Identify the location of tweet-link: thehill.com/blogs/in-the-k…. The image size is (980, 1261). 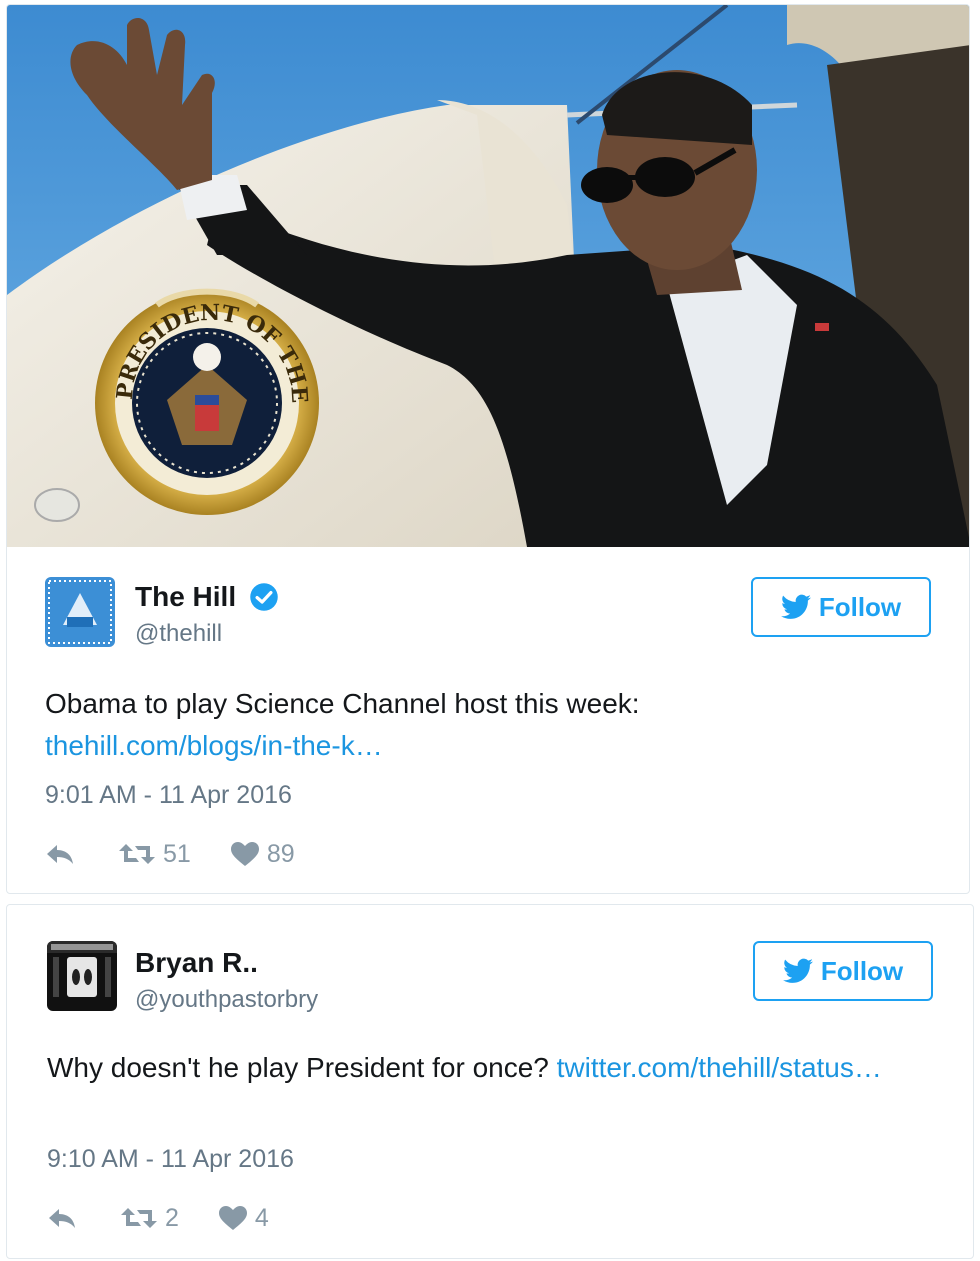
(214, 745).